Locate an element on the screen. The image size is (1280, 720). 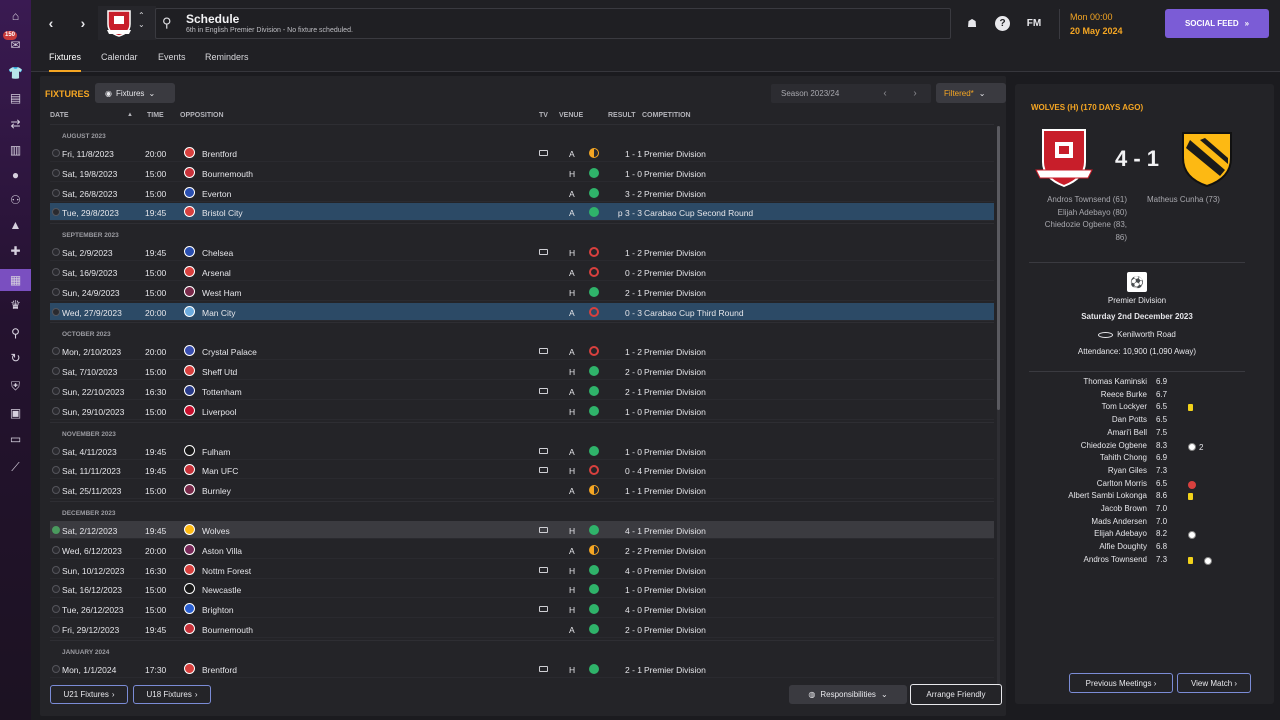
opponent-name: Nottm Forest is located at coordinates (226, 571).